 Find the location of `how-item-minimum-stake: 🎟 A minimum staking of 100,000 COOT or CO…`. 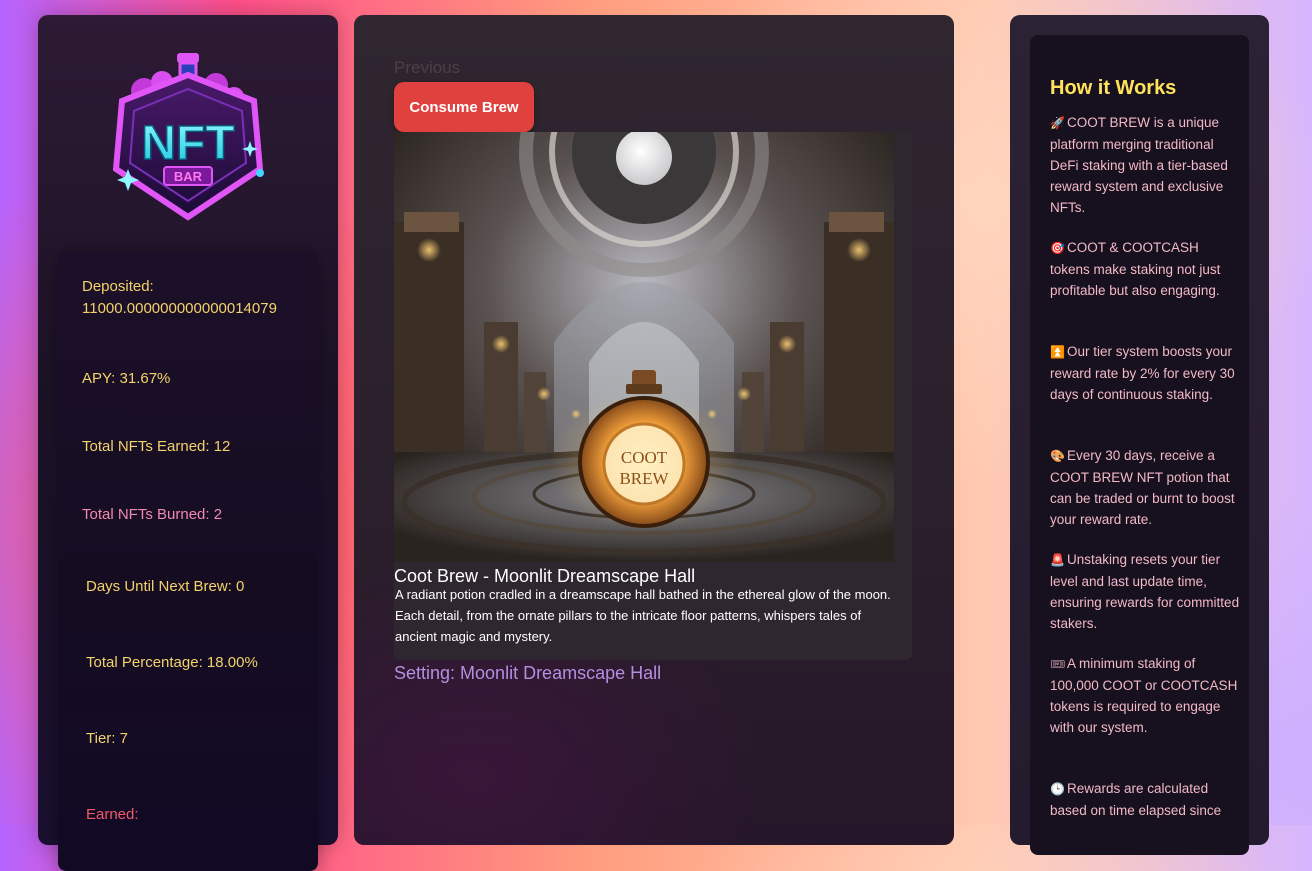

how-item-minimum-stake: 🎟 A minimum staking of 100,000 COOT or CO… is located at coordinates (1145, 695).